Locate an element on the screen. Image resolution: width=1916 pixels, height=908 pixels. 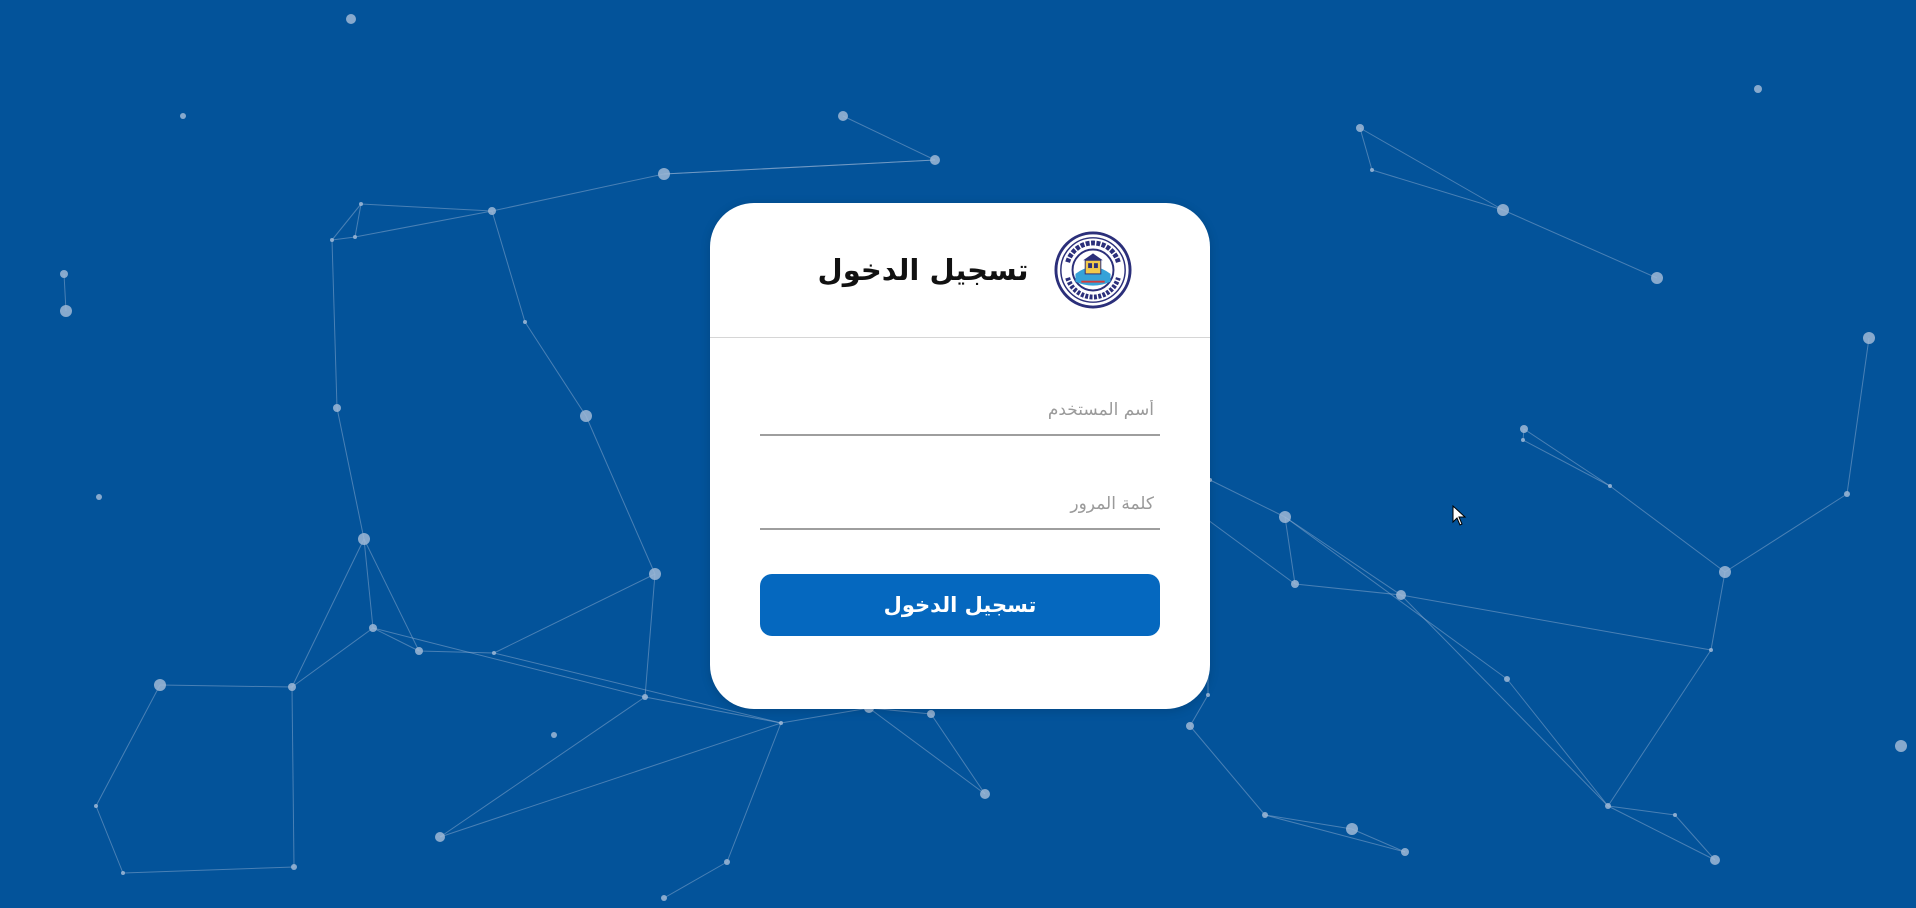
login-form: تسجيل الدخول is located at coordinates (960, 487).